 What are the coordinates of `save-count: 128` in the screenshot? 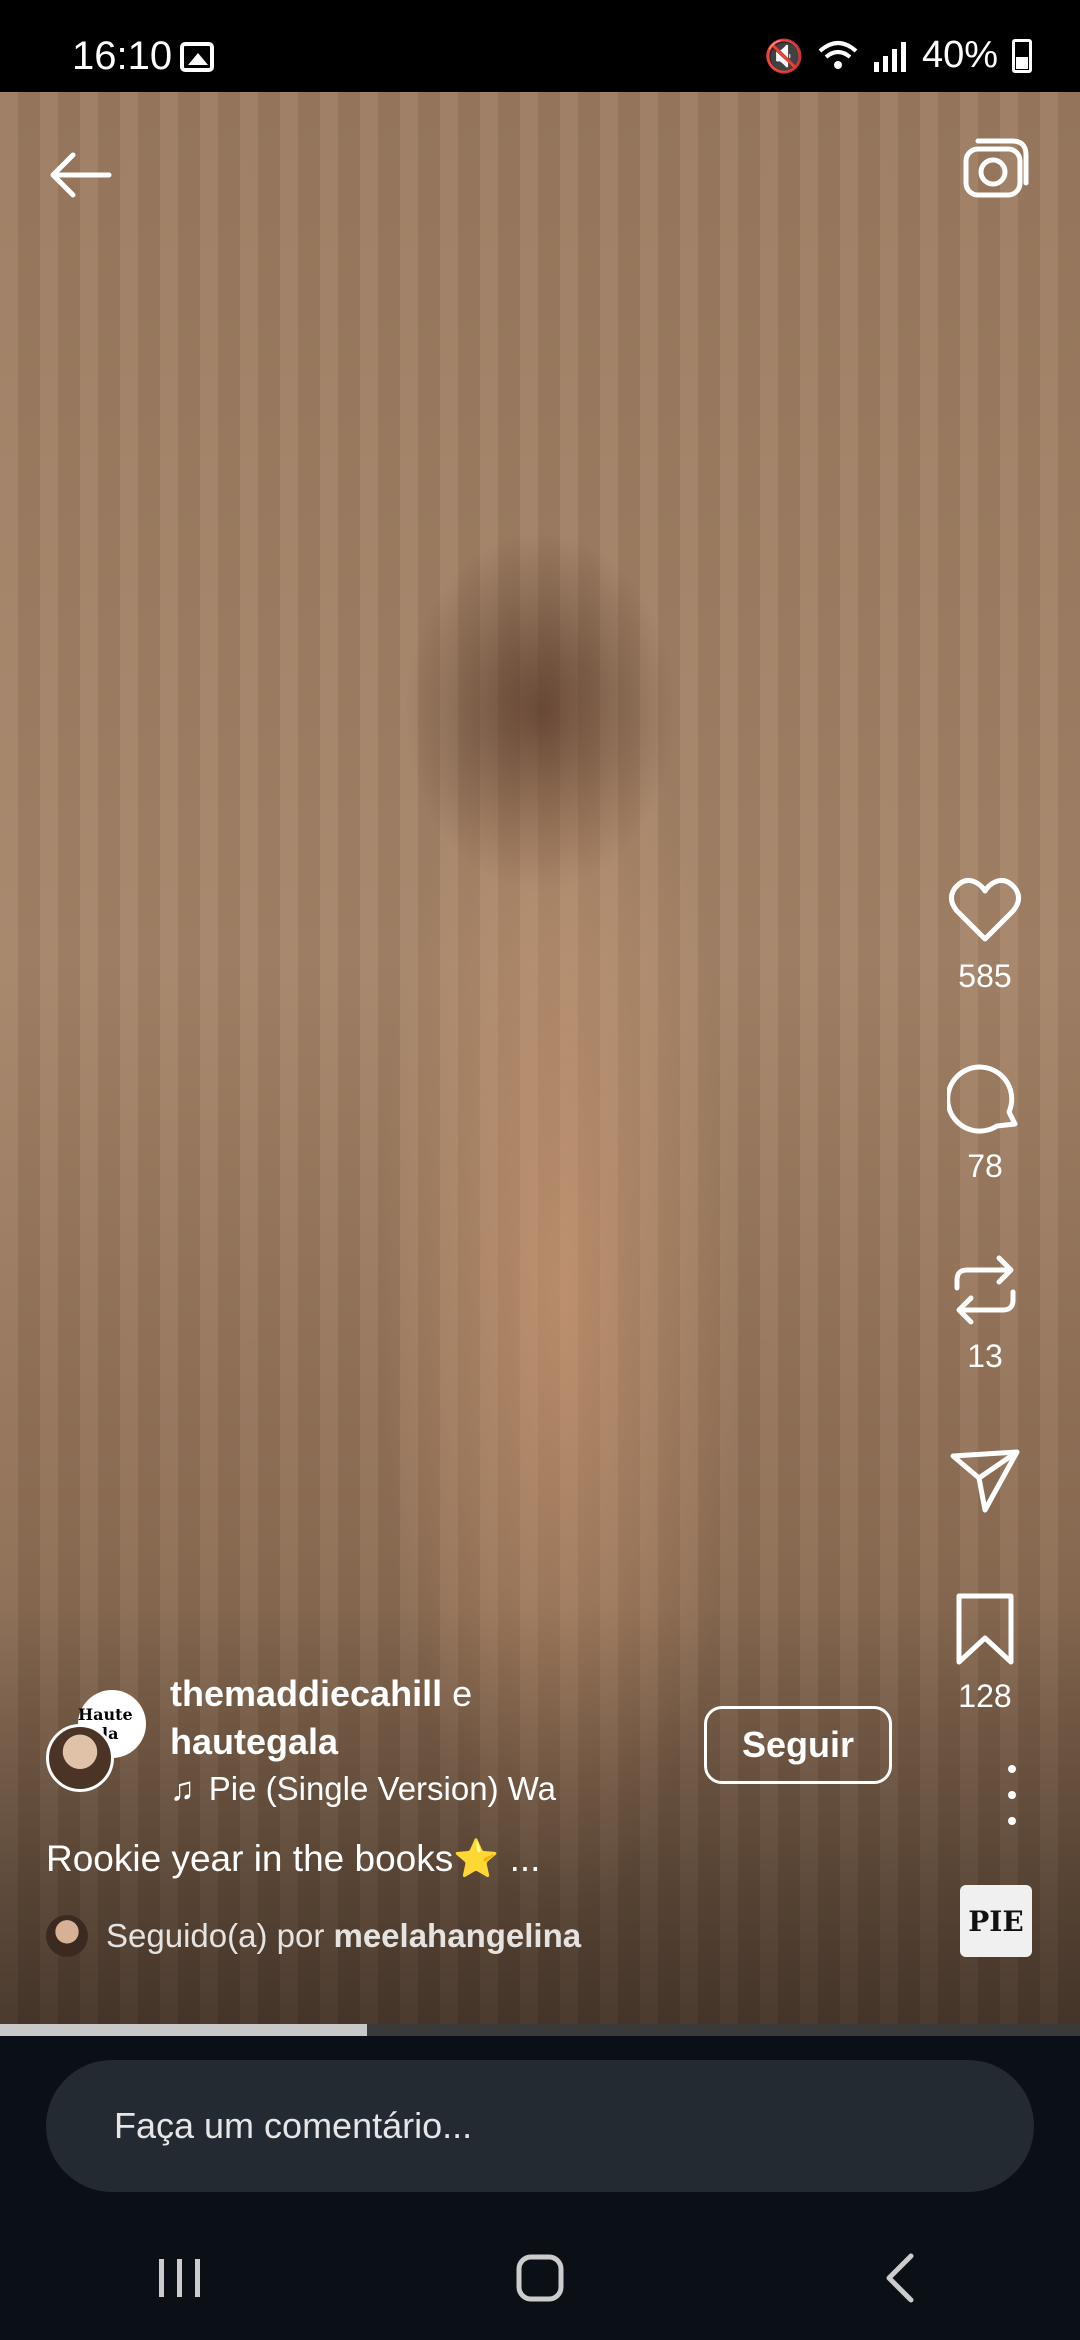 It's located at (985, 1696).